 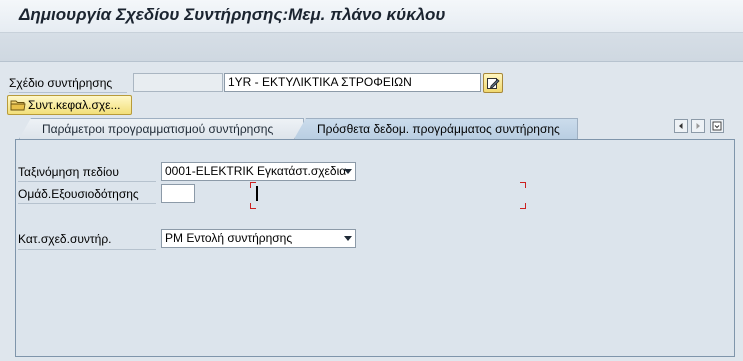 I want to click on scroll-right-icon, so click(x=698, y=126).